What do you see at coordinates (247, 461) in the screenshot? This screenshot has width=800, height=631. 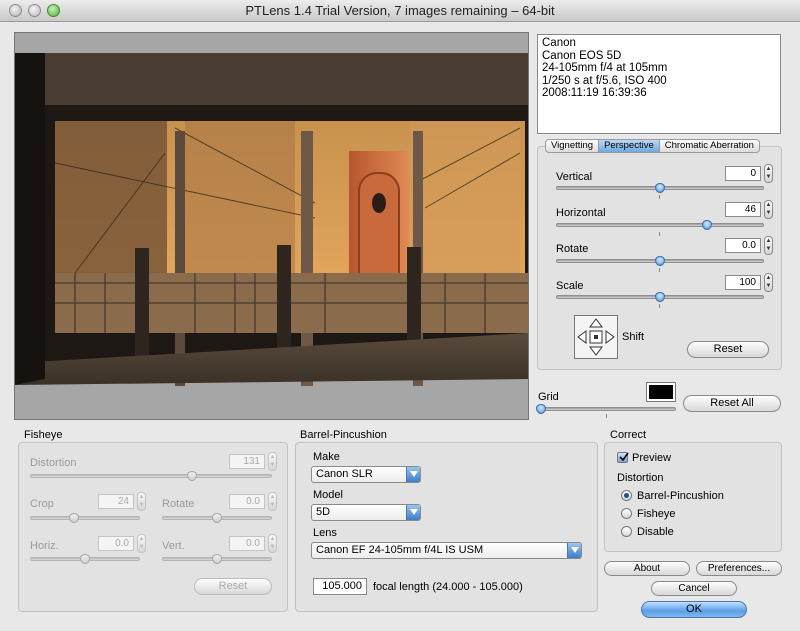 I see `fisheye-distortion-field: 131` at bounding box center [247, 461].